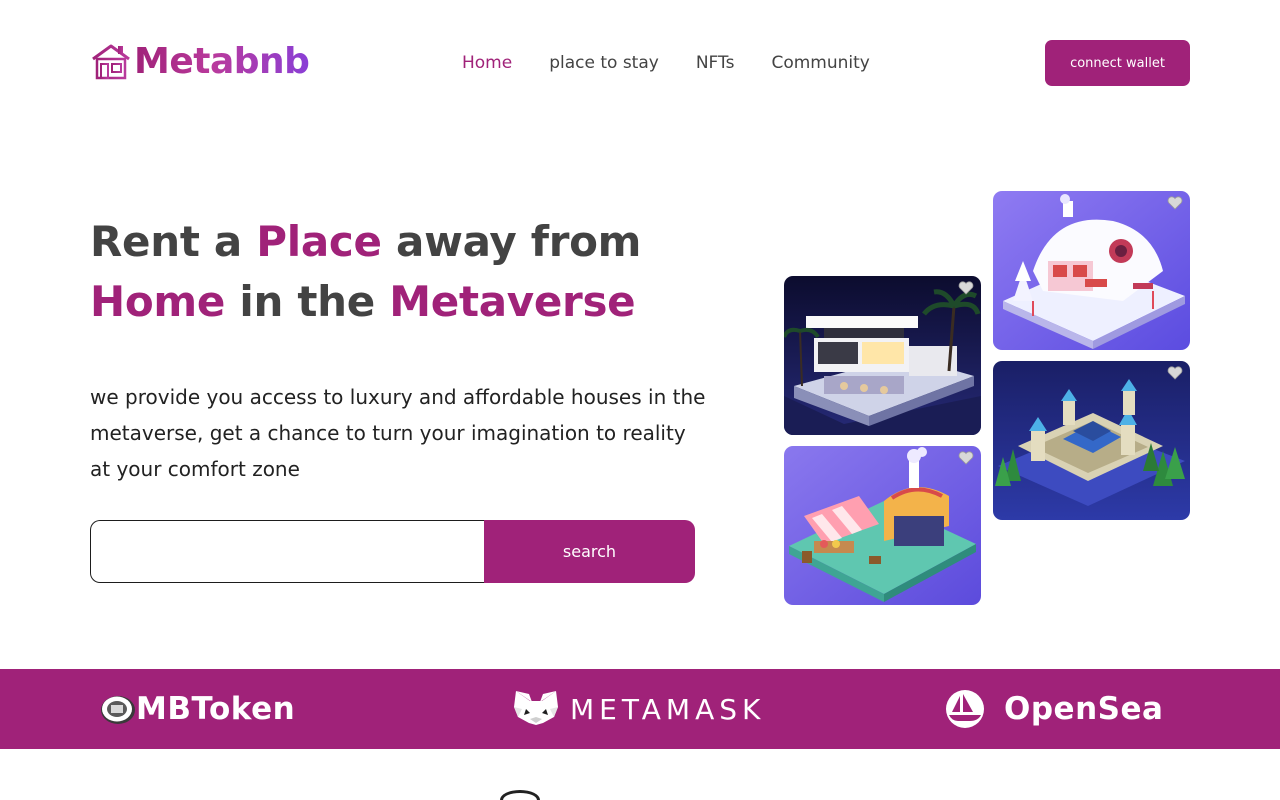 The width and height of the screenshot is (1280, 800). I want to click on partners-strip: MBToken METAMASK OpenSea, so click(640, 709).